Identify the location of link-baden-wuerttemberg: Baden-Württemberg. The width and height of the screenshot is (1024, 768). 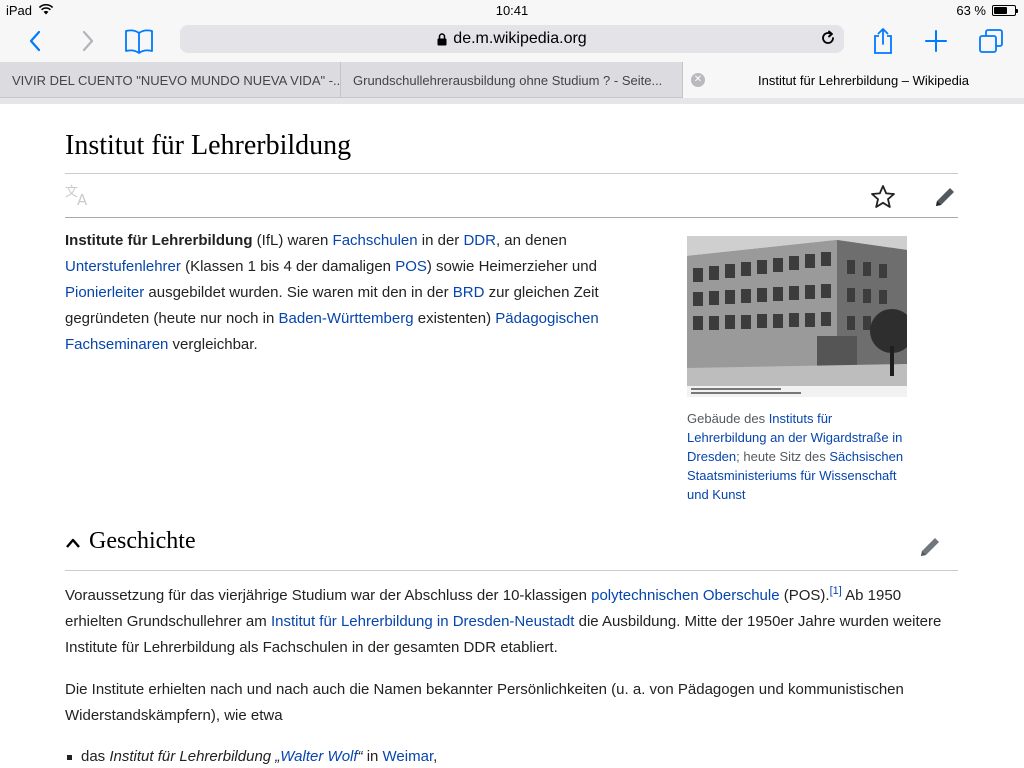
(346, 318).